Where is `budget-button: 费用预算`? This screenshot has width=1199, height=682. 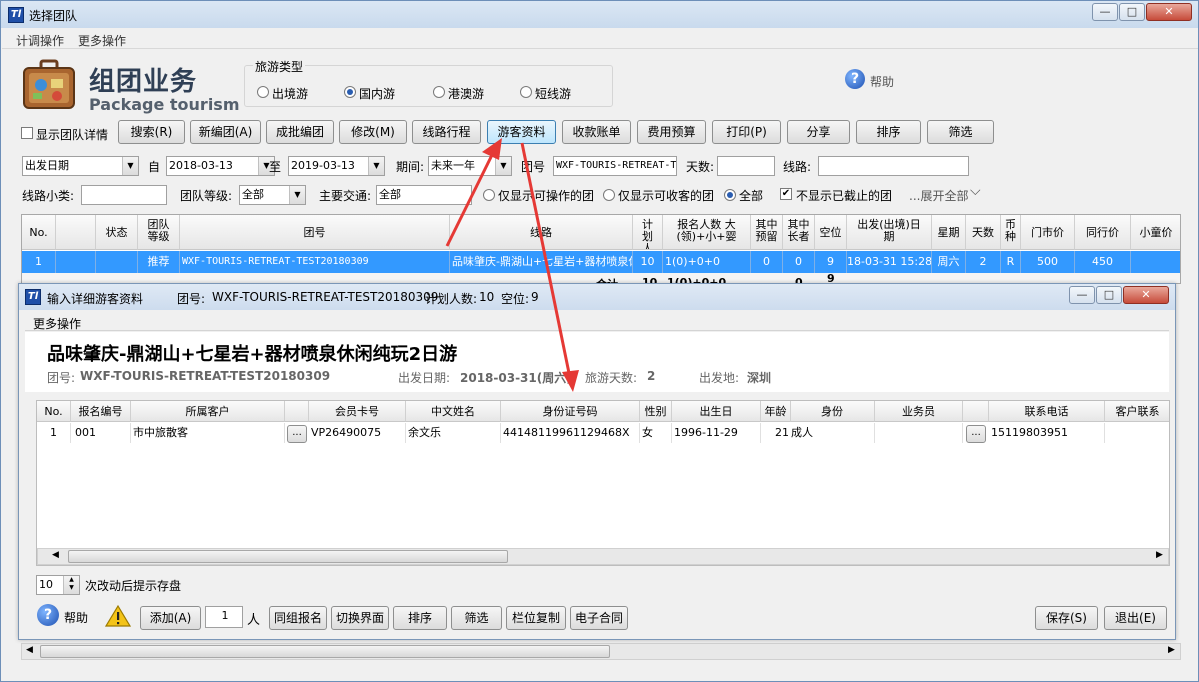 budget-button: 费用预算 is located at coordinates (671, 132).